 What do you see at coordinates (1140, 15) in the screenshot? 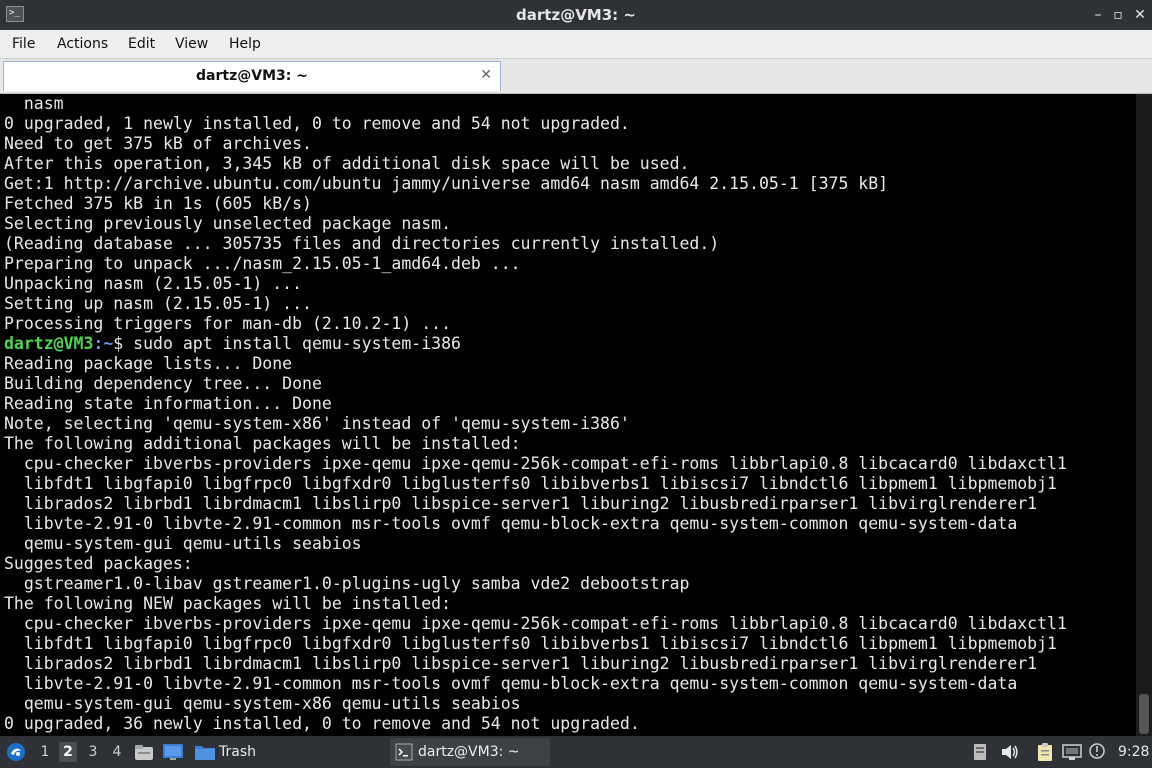
I see `close-icon: ✕` at bounding box center [1140, 15].